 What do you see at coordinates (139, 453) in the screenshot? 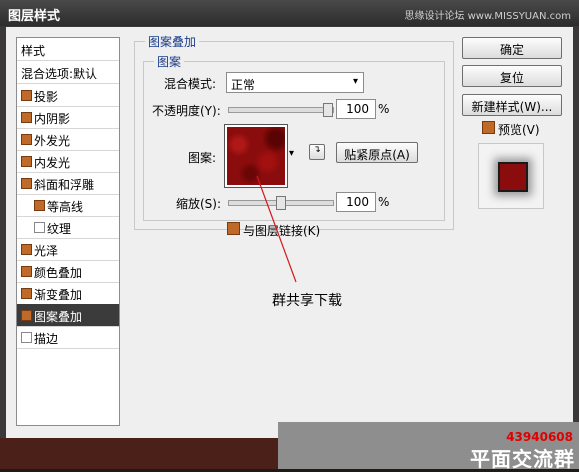
I see `bottom-strip` at bounding box center [139, 453].